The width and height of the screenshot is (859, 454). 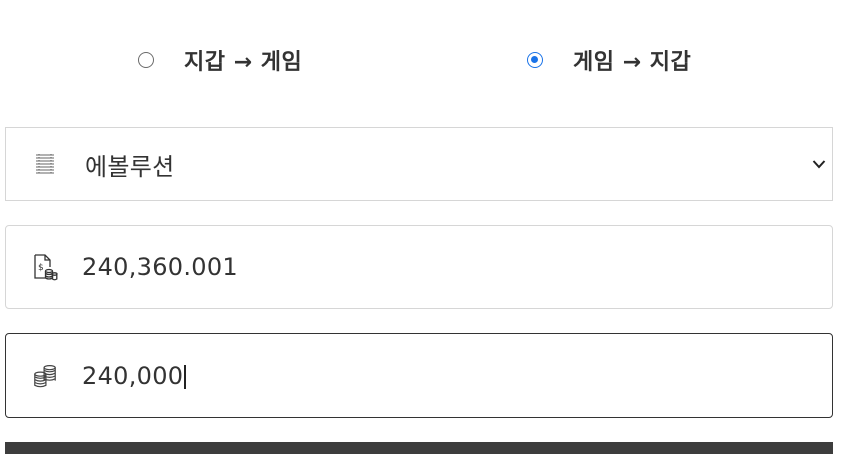 I want to click on money-document-icon: $, so click(x=45, y=267).